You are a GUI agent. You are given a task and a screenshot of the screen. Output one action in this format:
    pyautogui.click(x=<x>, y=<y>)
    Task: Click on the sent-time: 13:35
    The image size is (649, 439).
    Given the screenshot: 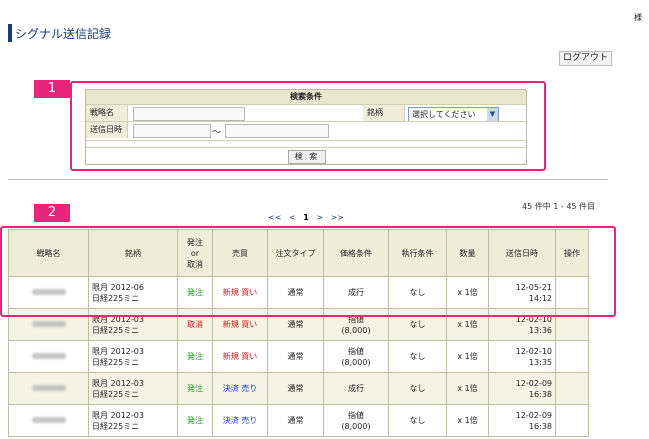 What is the action you would take?
    pyautogui.click(x=540, y=362)
    